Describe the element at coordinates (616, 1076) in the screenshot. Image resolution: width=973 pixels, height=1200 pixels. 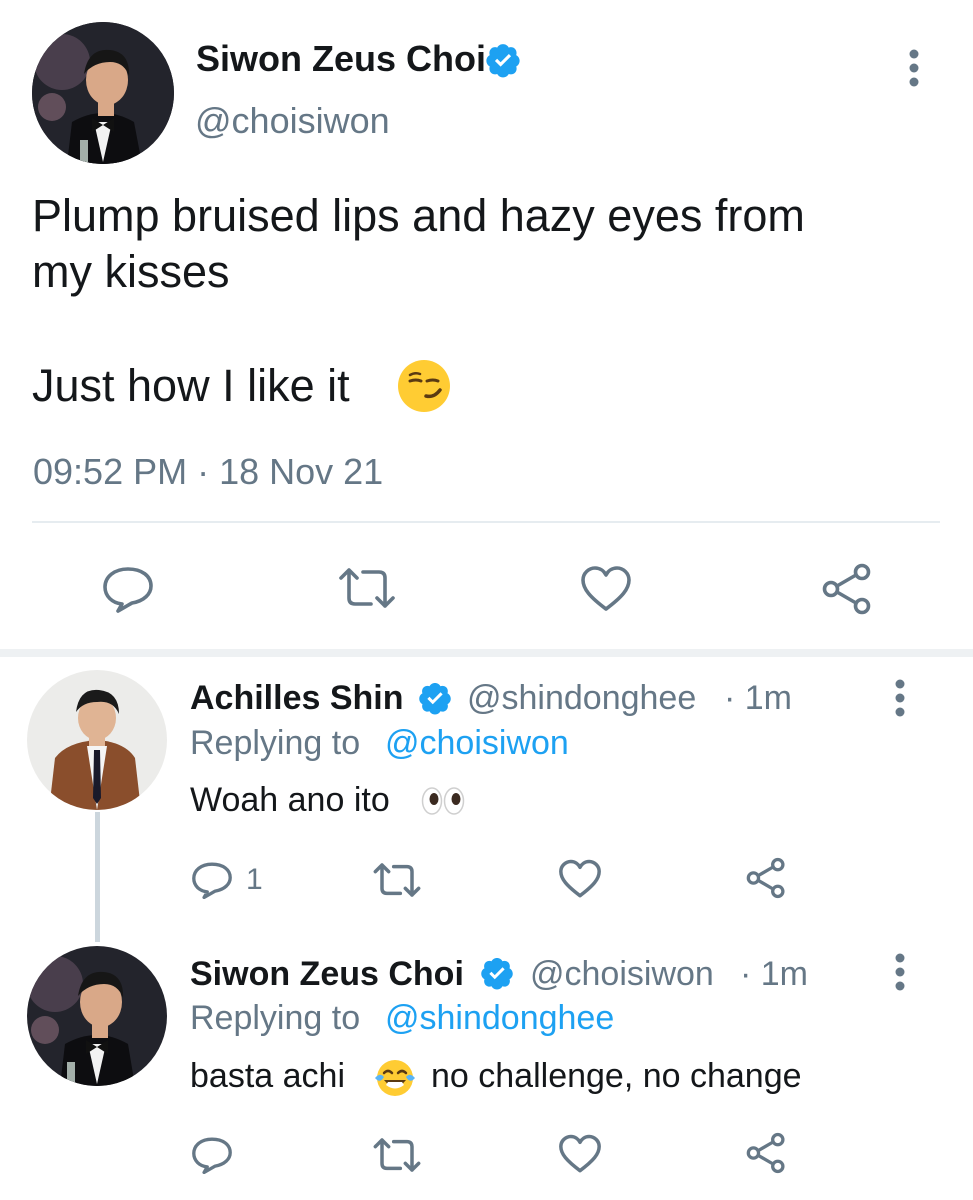
I see `reply-text: no challenge, no change` at that location.